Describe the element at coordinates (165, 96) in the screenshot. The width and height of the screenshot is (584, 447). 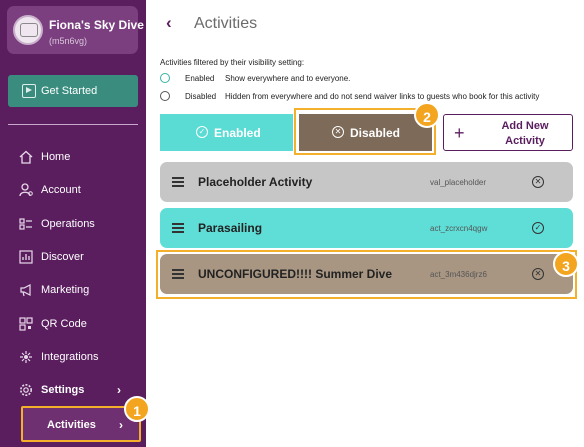
I see `x-circle-icon` at that location.